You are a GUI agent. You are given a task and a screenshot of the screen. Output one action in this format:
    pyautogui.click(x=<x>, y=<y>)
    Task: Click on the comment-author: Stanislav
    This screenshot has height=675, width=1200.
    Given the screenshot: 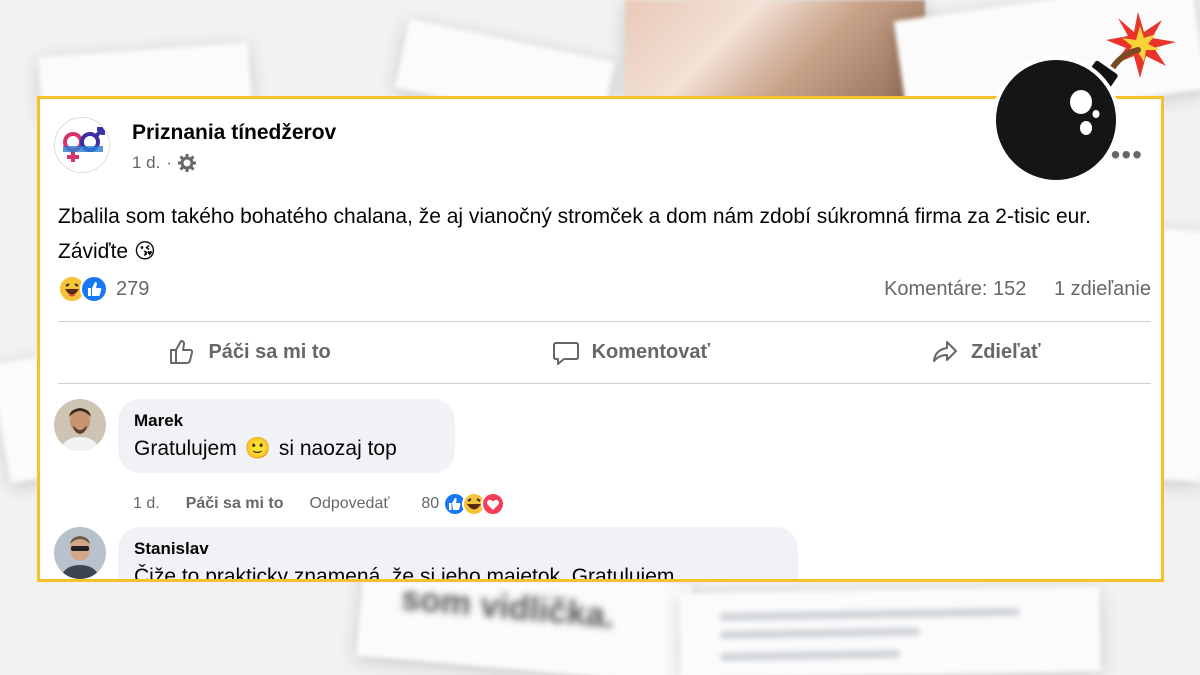 What is the action you would take?
    pyautogui.click(x=457, y=549)
    